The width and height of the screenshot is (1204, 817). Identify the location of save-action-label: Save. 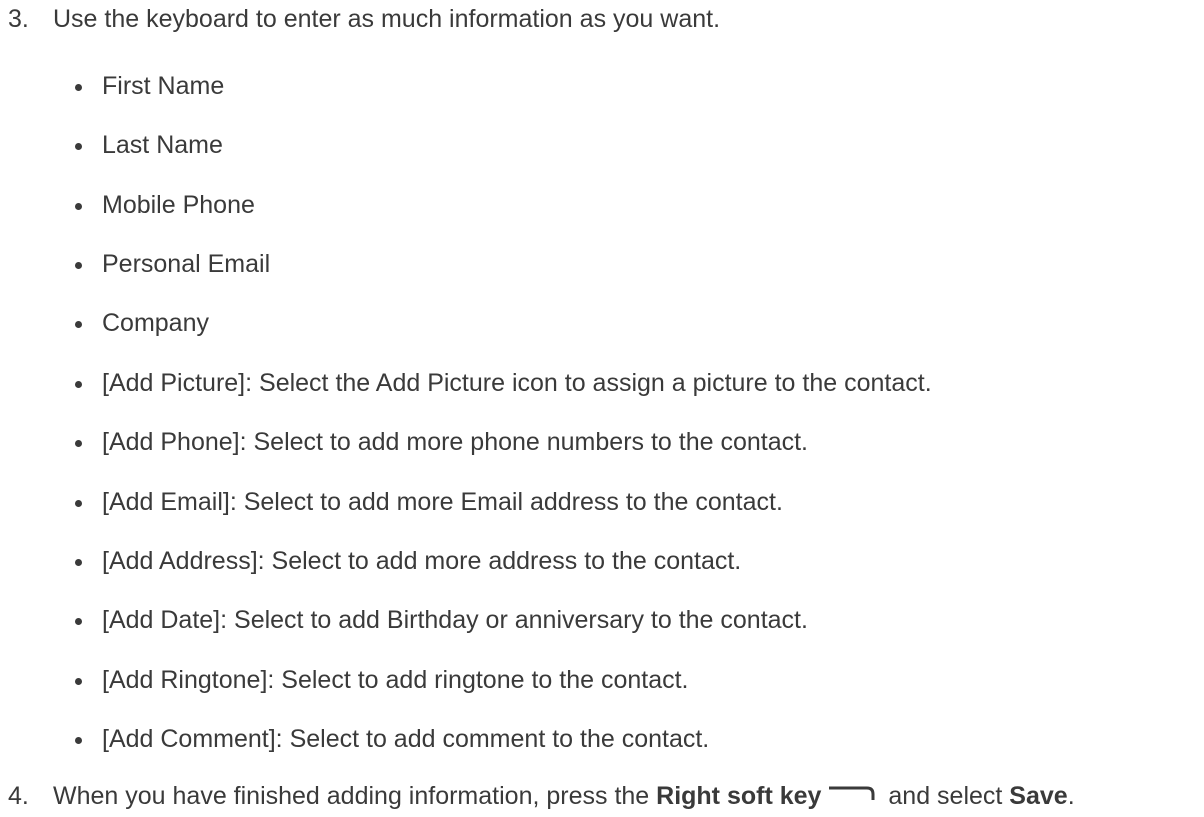
(1038, 796).